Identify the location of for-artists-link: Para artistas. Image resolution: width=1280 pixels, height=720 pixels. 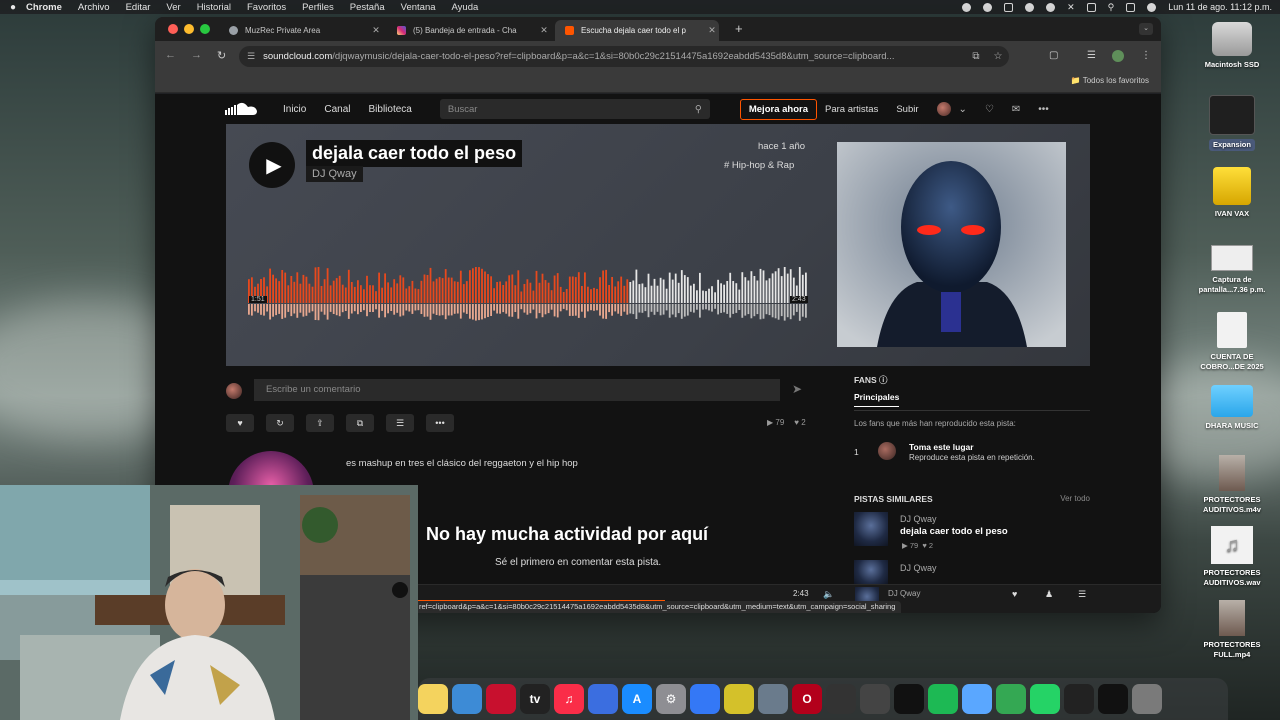
(851, 109).